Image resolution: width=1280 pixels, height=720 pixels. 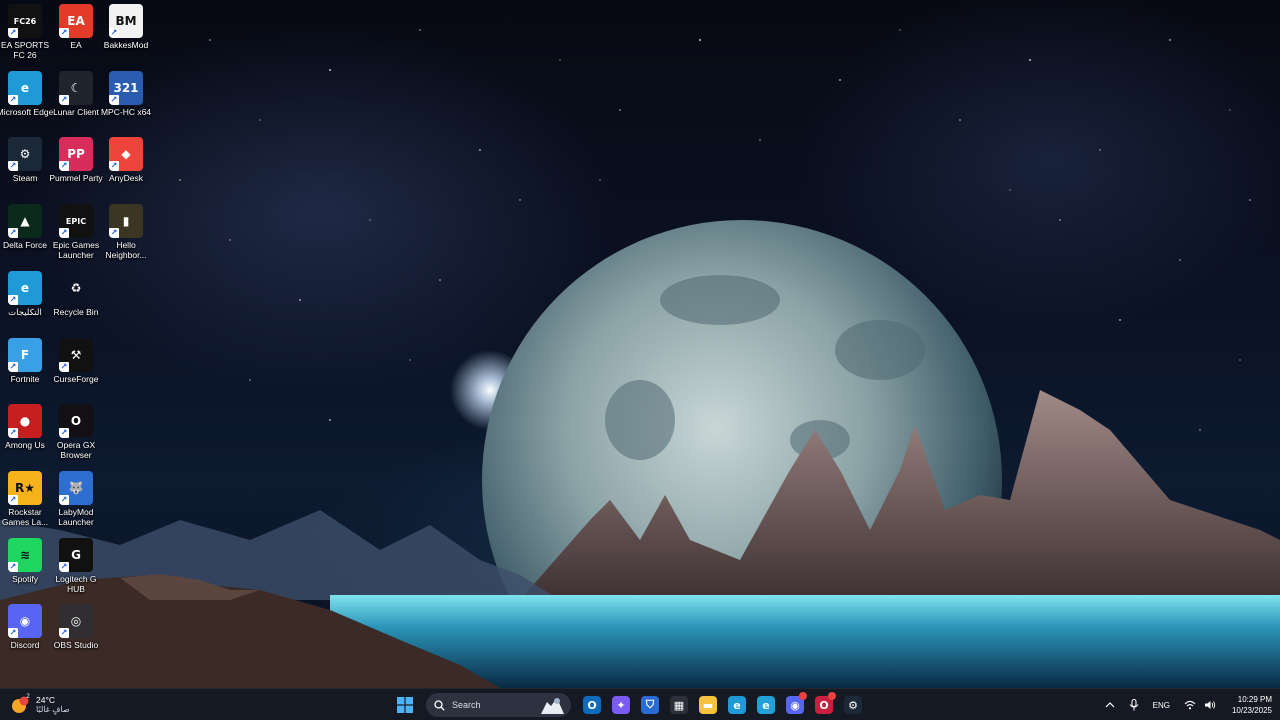 What do you see at coordinates (1251, 710) in the screenshot?
I see `clock-date: 10/23/2025` at bounding box center [1251, 710].